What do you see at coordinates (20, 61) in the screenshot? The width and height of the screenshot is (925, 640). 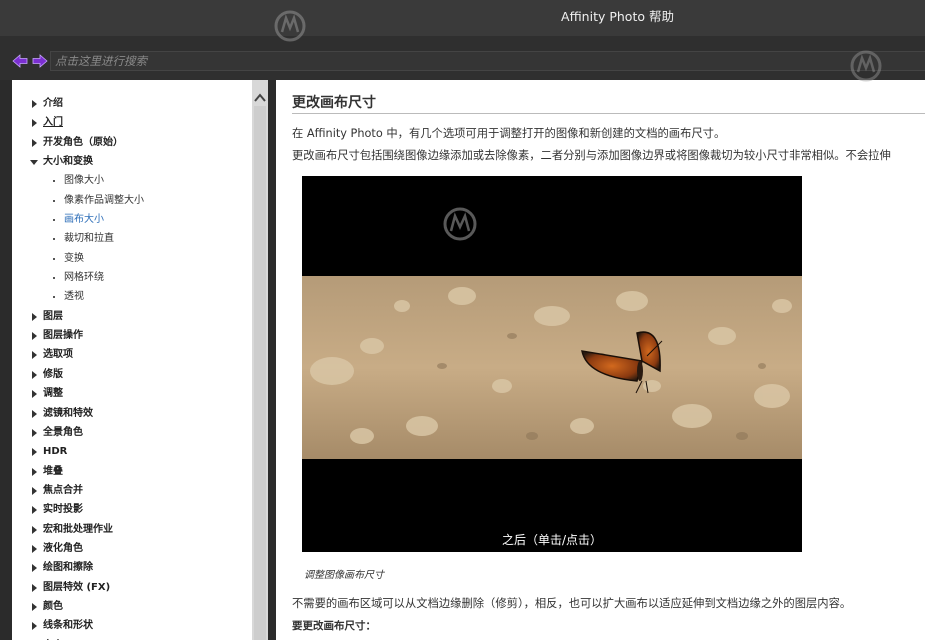 I see `back-arrow-icon` at bounding box center [20, 61].